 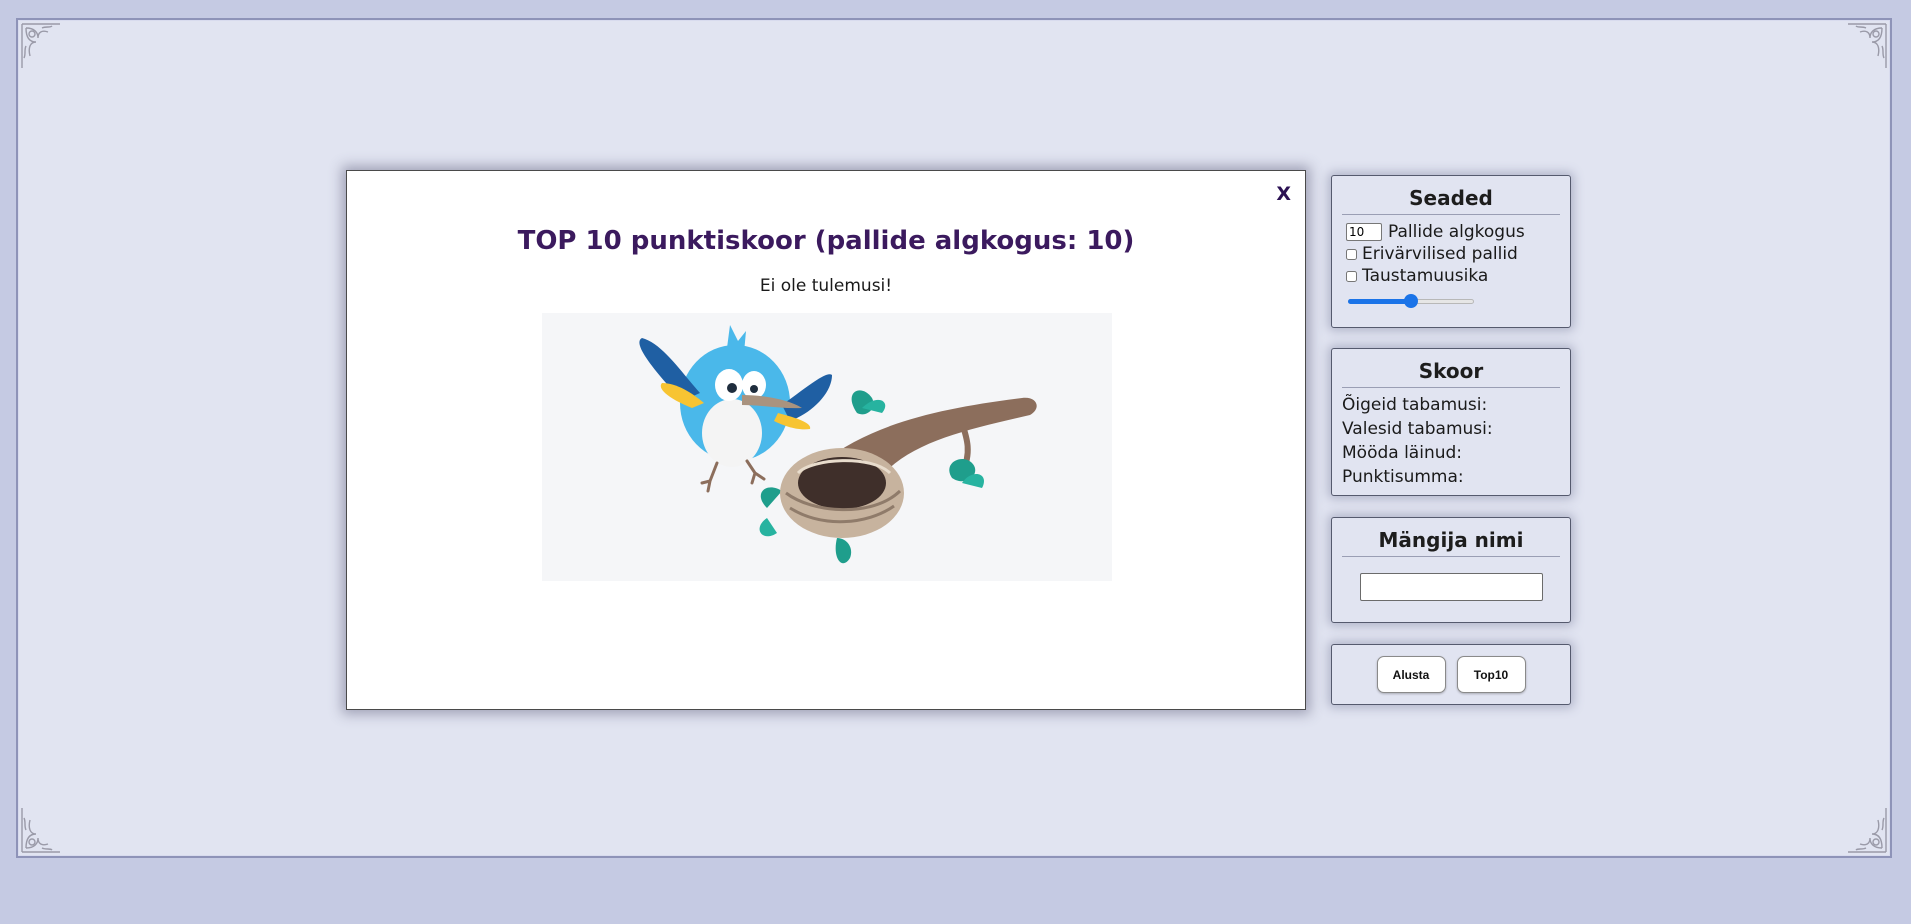 What do you see at coordinates (1411, 674) in the screenshot?
I see `start-button: Alusta` at bounding box center [1411, 674].